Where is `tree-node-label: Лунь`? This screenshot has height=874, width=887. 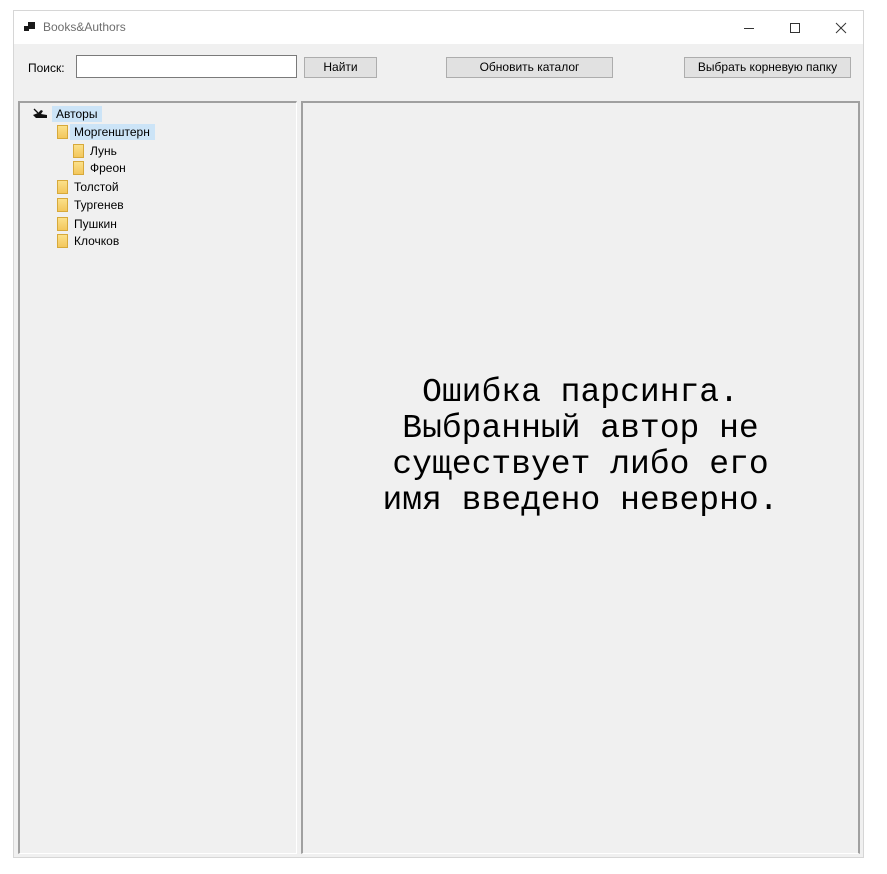 tree-node-label: Лунь is located at coordinates (103, 151).